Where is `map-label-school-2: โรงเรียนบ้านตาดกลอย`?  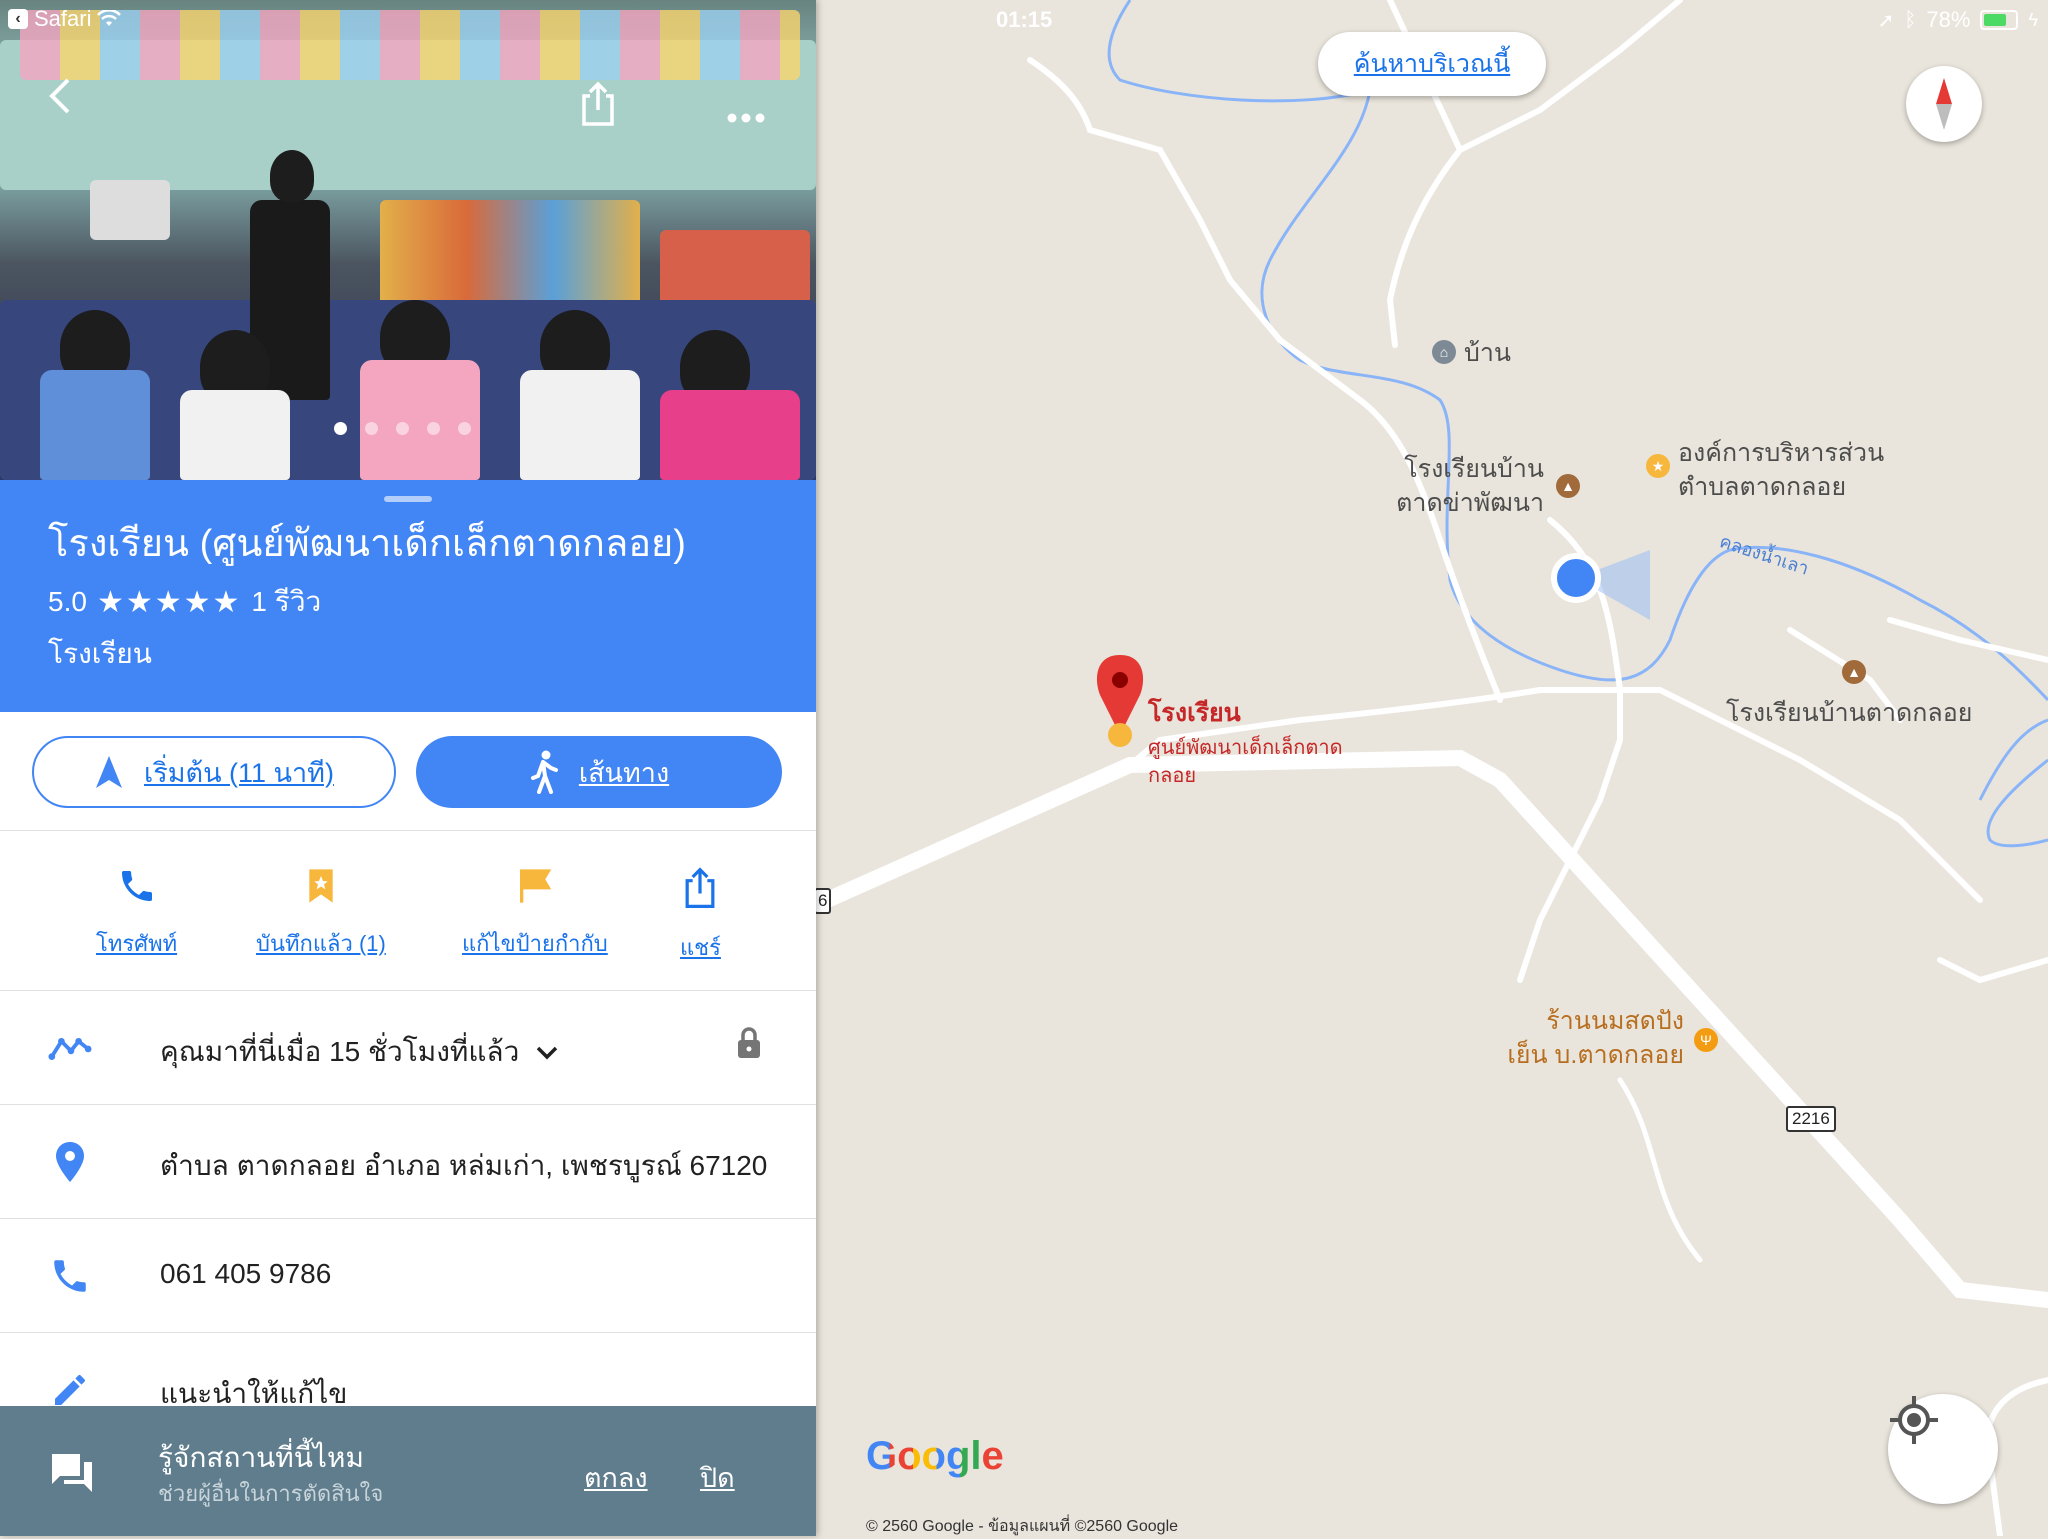
map-label-school-2: โรงเรียนบ้านตาดกลอย is located at coordinates (1849, 713).